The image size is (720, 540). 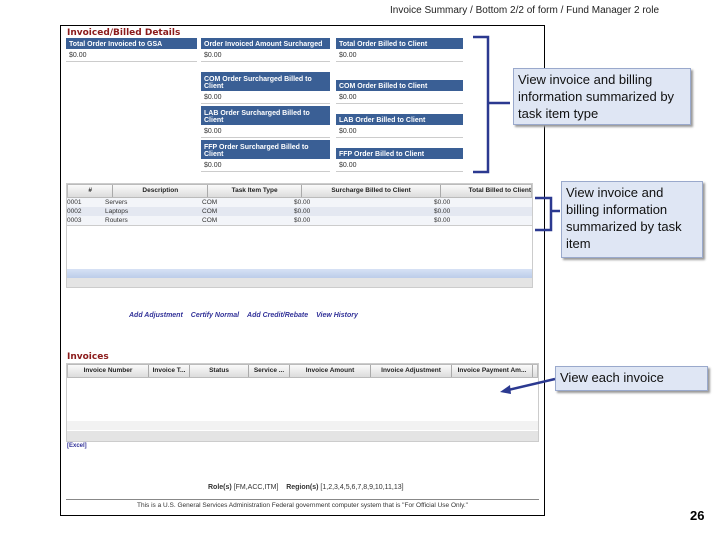 What do you see at coordinates (697, 515) in the screenshot?
I see `page-number: 26` at bounding box center [697, 515].